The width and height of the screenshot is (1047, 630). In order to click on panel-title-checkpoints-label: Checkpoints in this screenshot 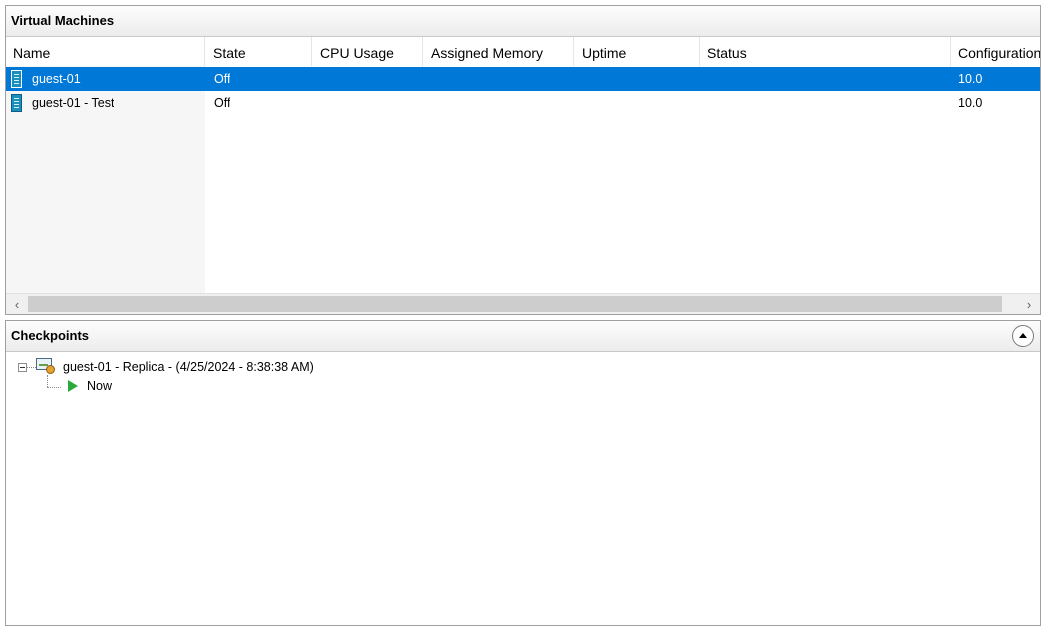, I will do `click(50, 335)`.